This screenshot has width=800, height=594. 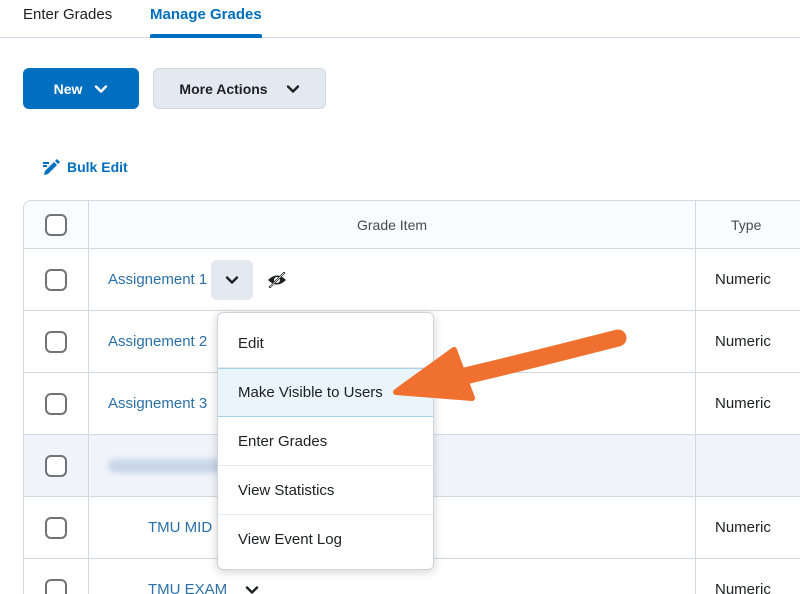 I want to click on eye-hidden-icon, so click(x=277, y=279).